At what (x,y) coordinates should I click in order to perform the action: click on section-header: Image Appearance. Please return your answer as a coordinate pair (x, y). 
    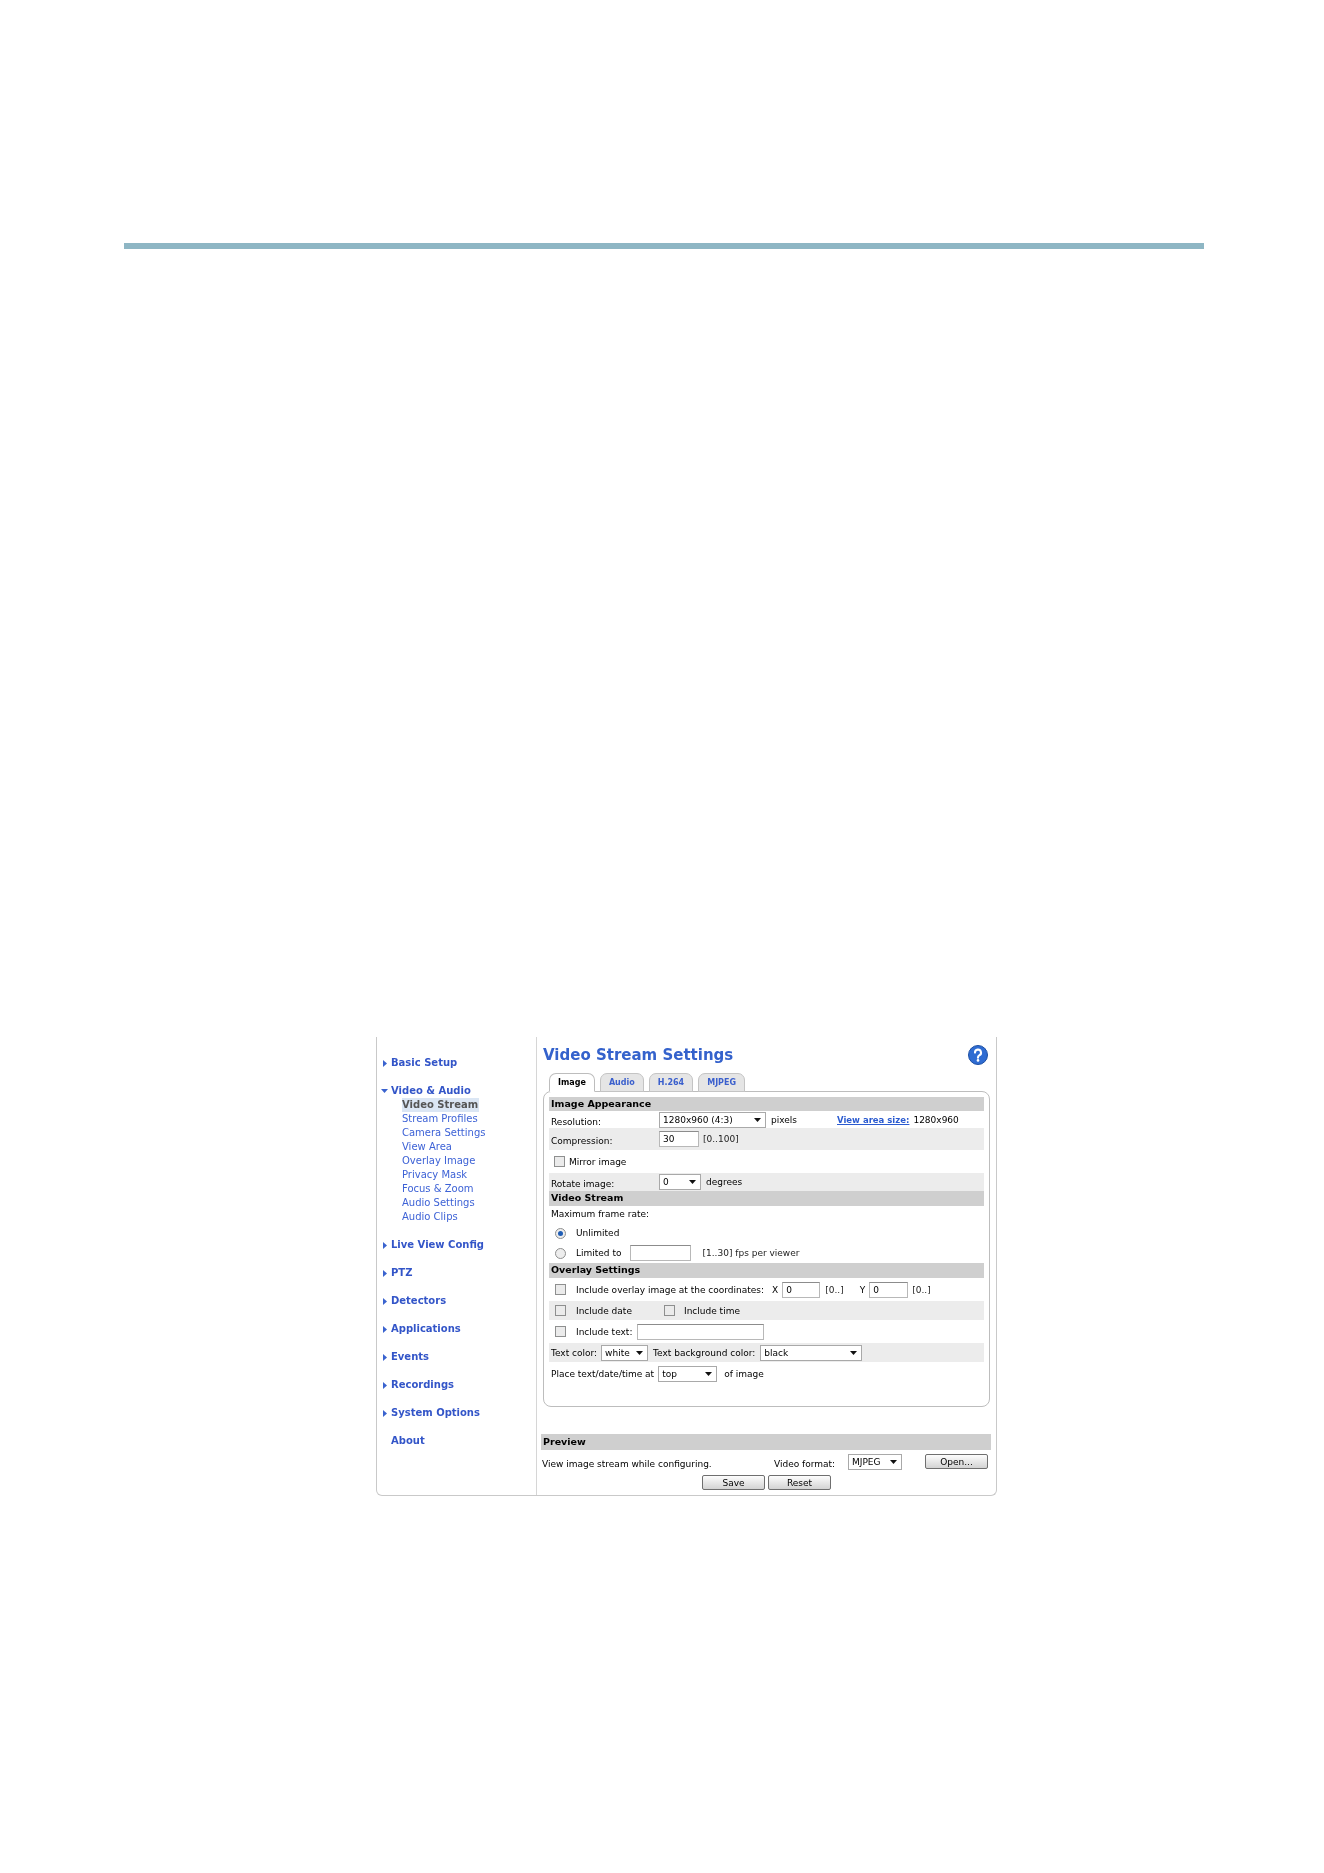
    Looking at the image, I should click on (766, 1104).